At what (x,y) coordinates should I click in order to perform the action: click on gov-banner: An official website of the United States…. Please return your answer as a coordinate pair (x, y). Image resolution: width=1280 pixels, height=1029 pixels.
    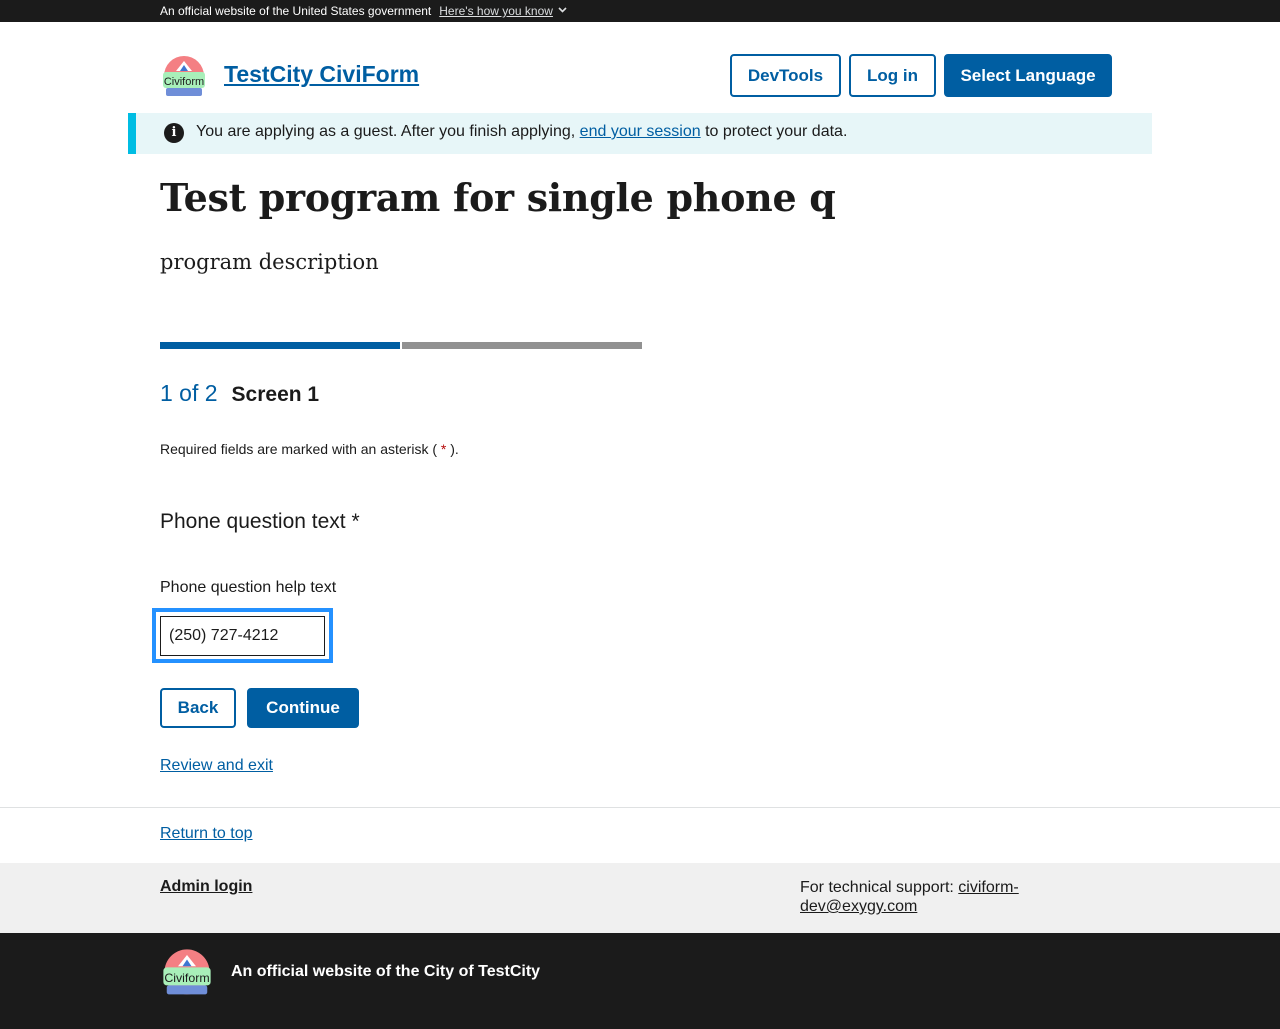
    Looking at the image, I should click on (640, 11).